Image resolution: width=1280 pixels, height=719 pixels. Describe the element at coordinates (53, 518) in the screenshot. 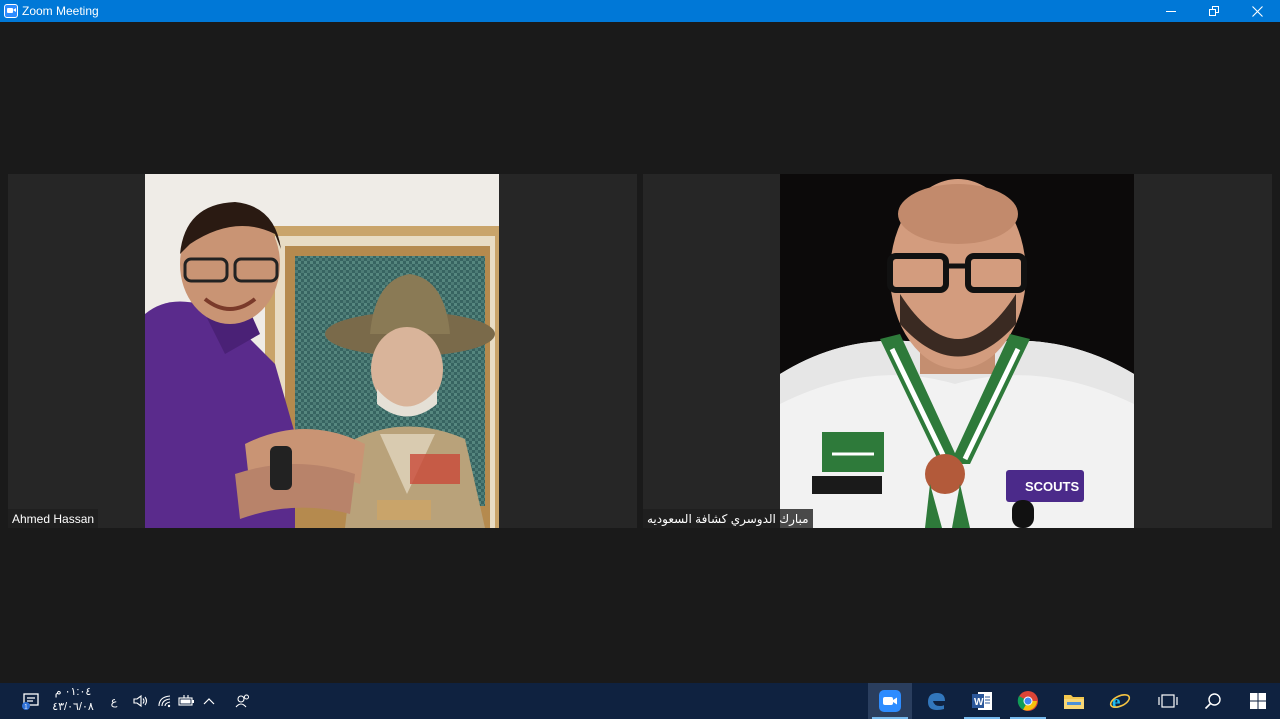

I see `participant-name-1: Ahmed Hassan` at that location.